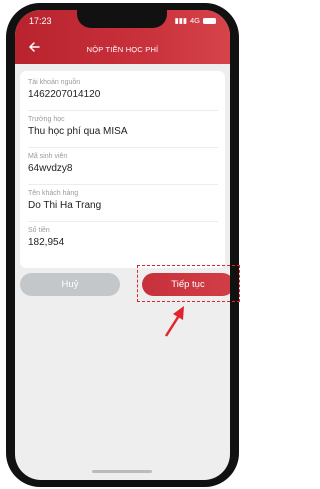  I want to click on field-student-id: Mã sinh viên 64wvdzy8, so click(123, 163).